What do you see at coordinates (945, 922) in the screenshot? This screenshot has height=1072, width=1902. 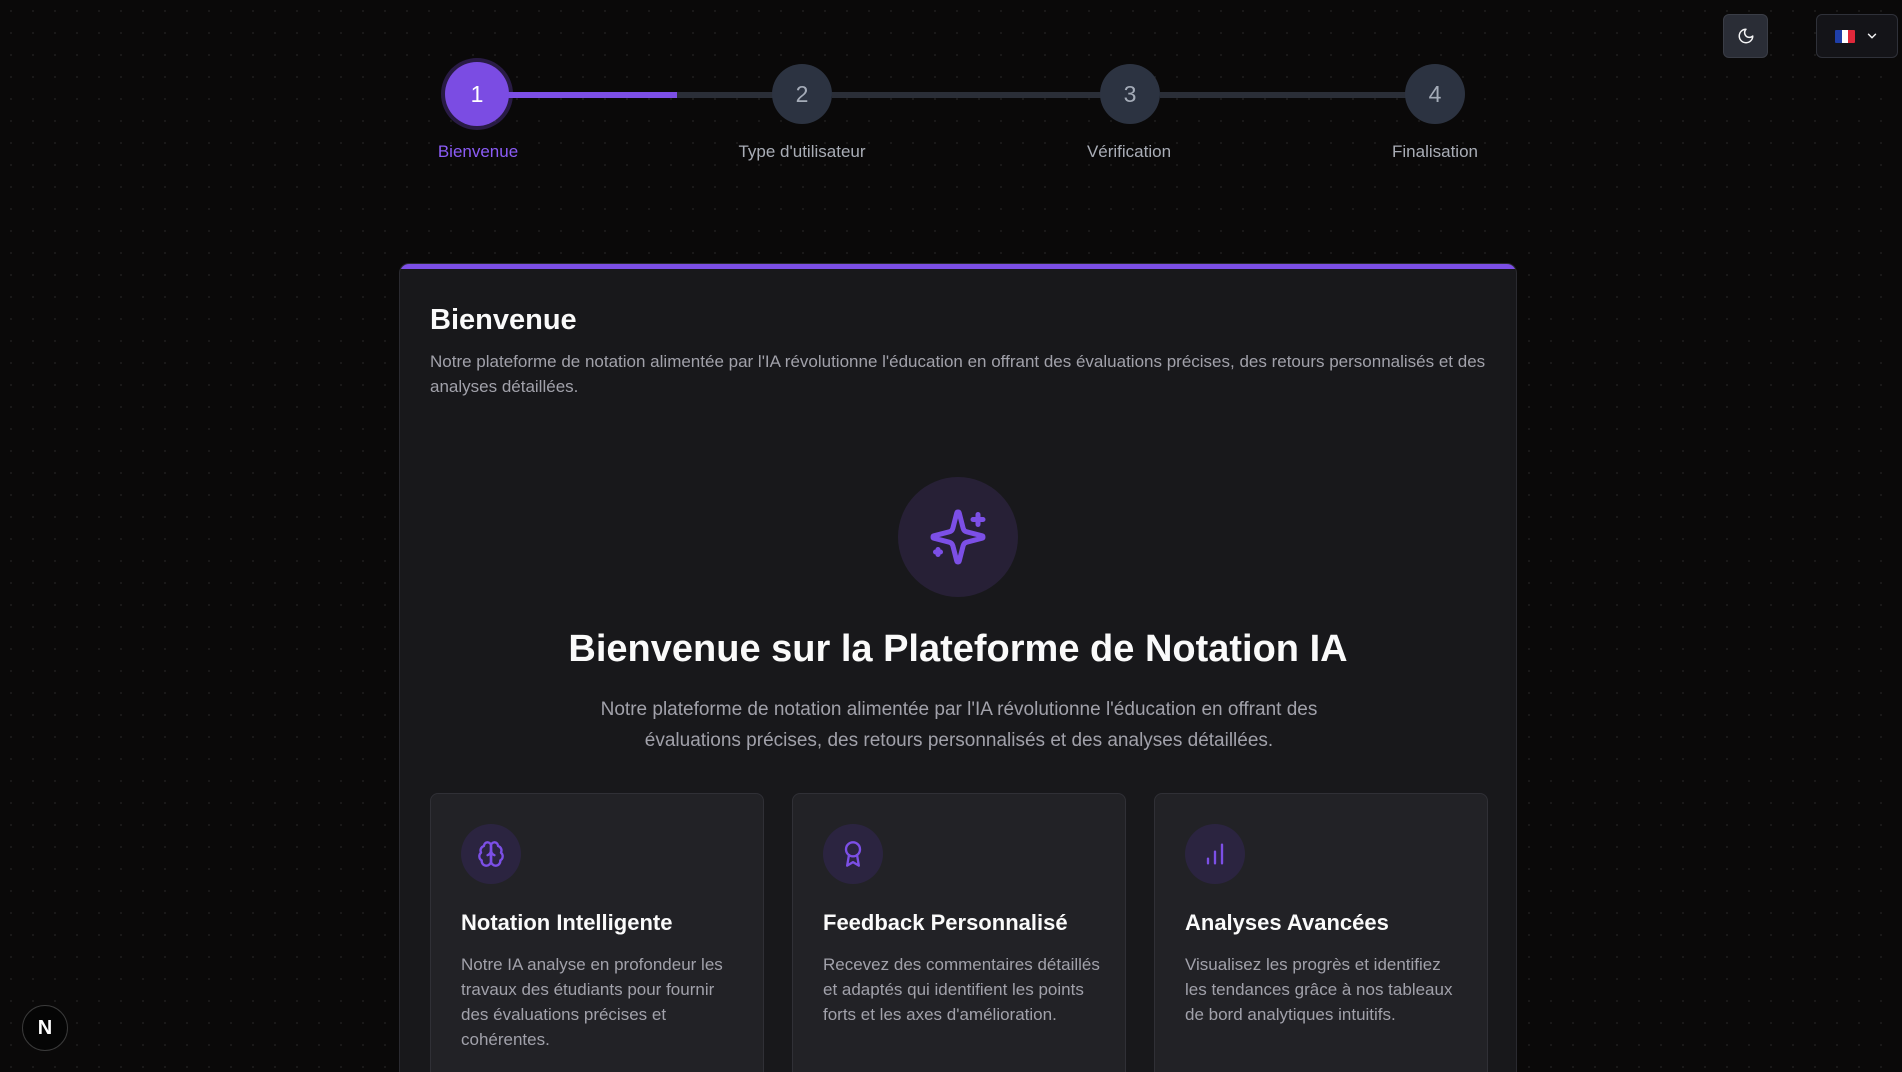 I see `feature-title: Feedback Personnalisé` at bounding box center [945, 922].